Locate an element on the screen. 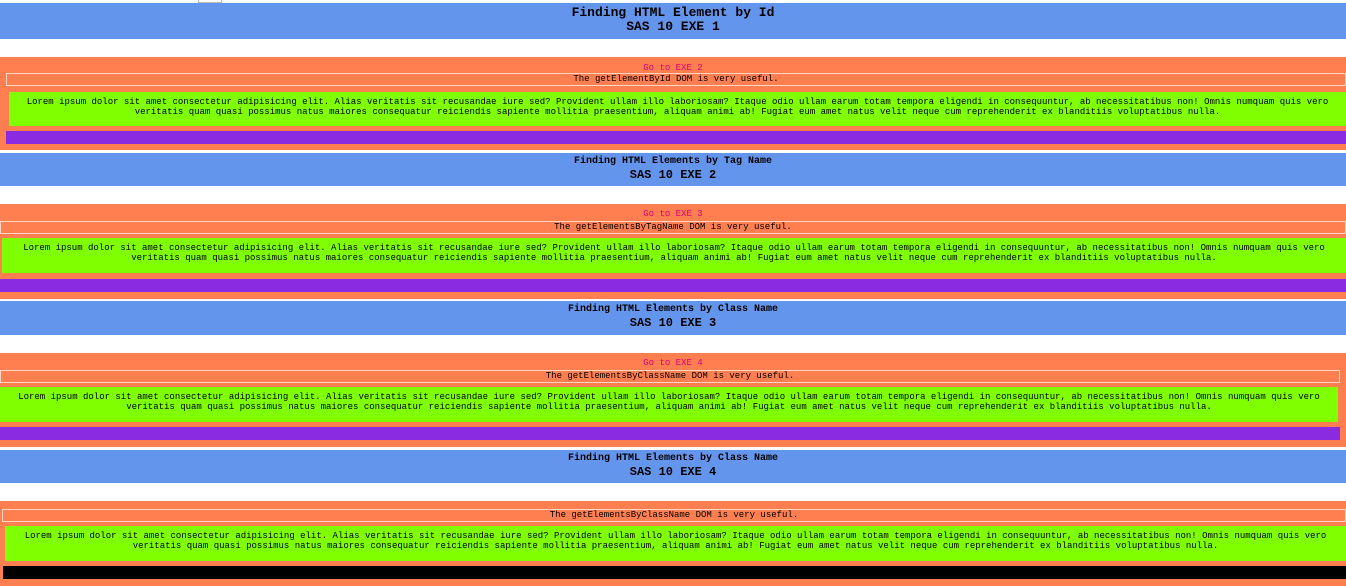  header-subtitle: SAS 10 EXE 1 is located at coordinates (673, 26).